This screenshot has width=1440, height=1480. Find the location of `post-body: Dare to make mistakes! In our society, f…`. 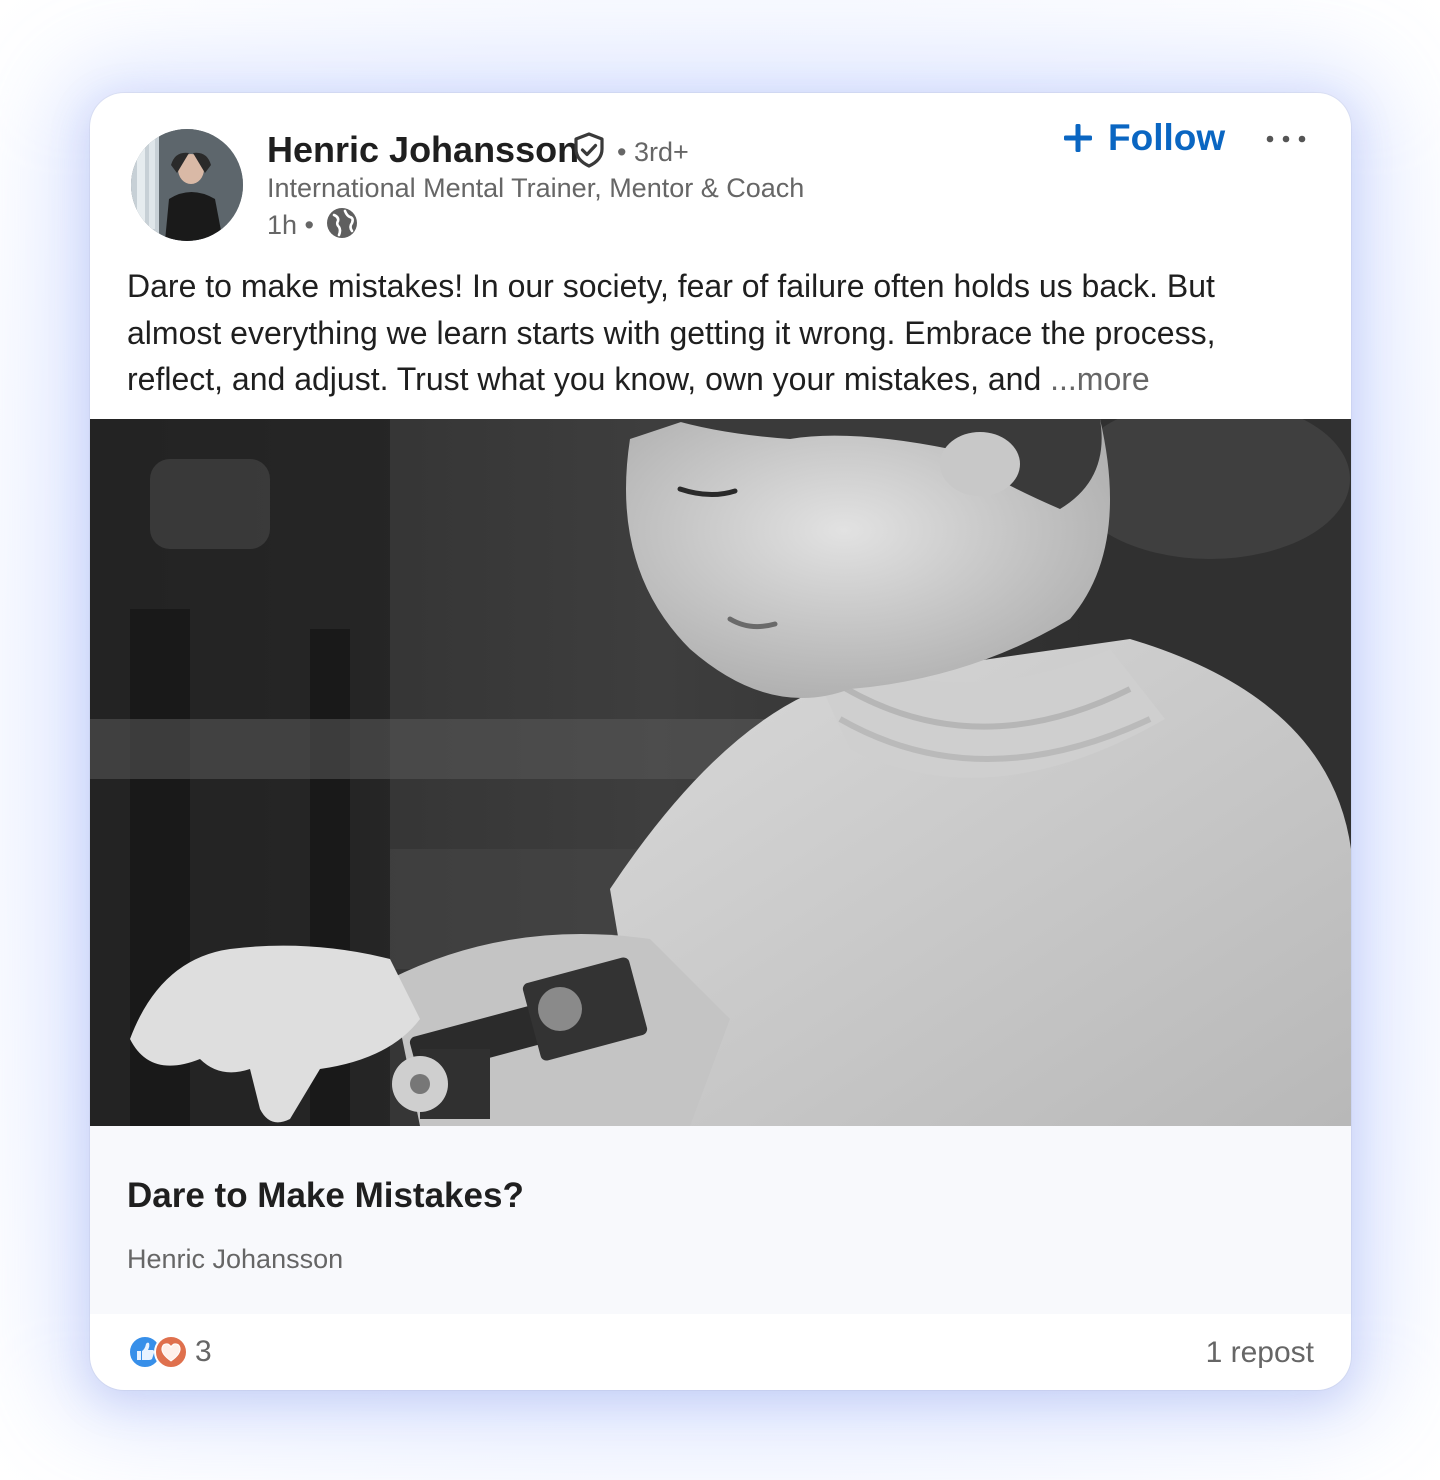

post-body: Dare to make mistakes! In our society, f… is located at coordinates (717, 333).